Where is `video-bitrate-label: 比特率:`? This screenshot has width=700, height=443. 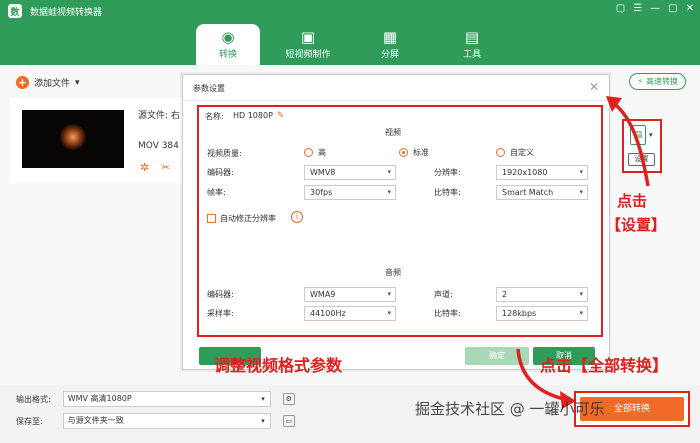
video-bitrate-label: 比特率: is located at coordinates (447, 192).